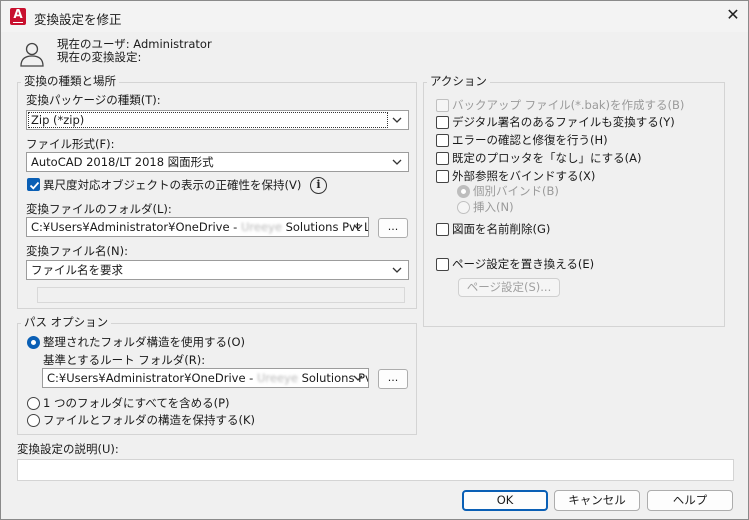  What do you see at coordinates (217, 270) in the screenshot?
I see `filename-dropdown: ファイル名を要求` at bounding box center [217, 270].